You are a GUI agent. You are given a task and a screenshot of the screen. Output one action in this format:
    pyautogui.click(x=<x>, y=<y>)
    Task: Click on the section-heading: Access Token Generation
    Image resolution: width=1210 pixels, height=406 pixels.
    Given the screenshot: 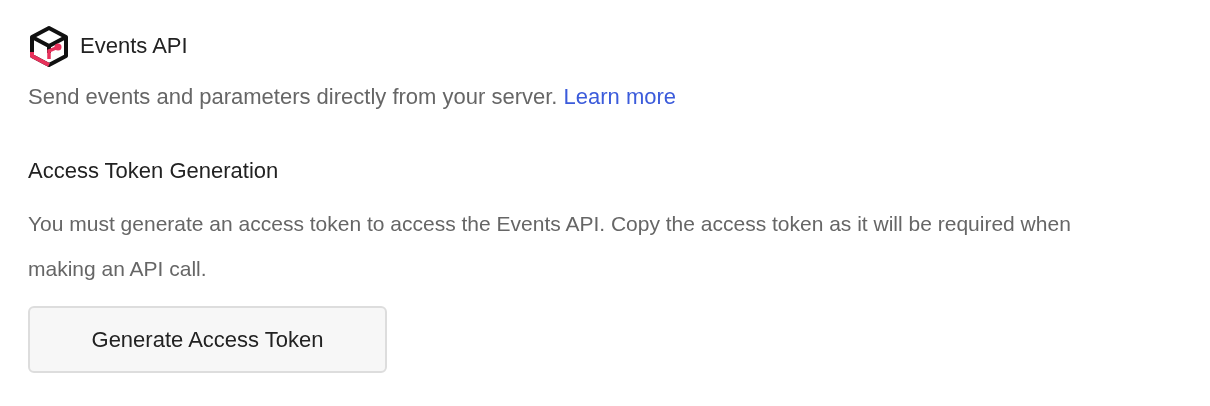 What is the action you would take?
    pyautogui.click(x=153, y=171)
    